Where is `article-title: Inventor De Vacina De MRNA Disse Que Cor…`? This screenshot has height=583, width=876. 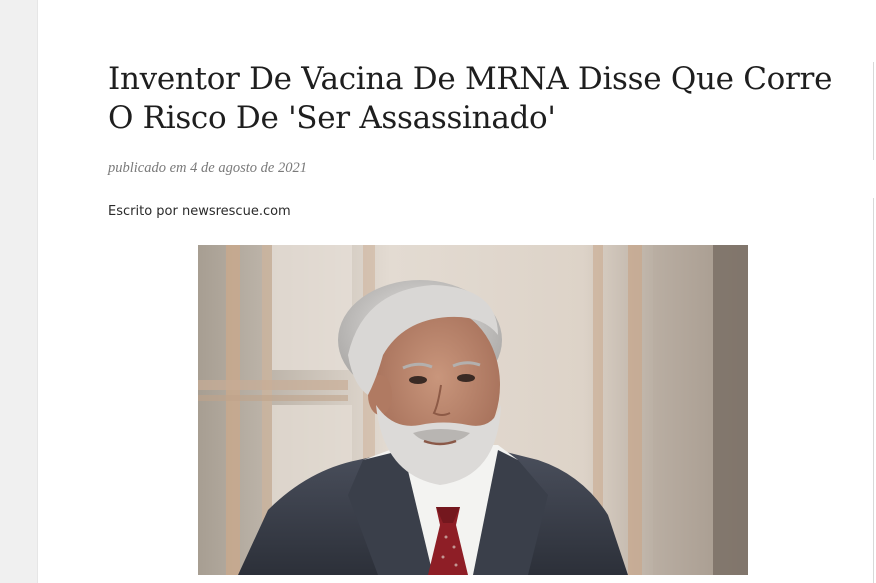 article-title: Inventor De Vacina De MRNA Disse Que Cor… is located at coordinates (470, 98).